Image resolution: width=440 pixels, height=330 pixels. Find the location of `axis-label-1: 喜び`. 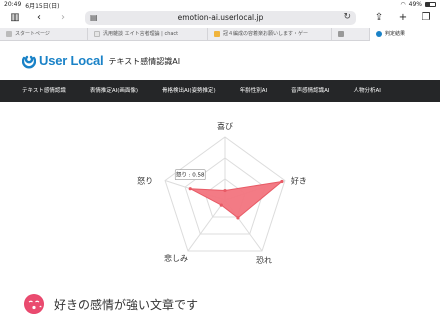

axis-label-1: 喜び is located at coordinates (225, 126).